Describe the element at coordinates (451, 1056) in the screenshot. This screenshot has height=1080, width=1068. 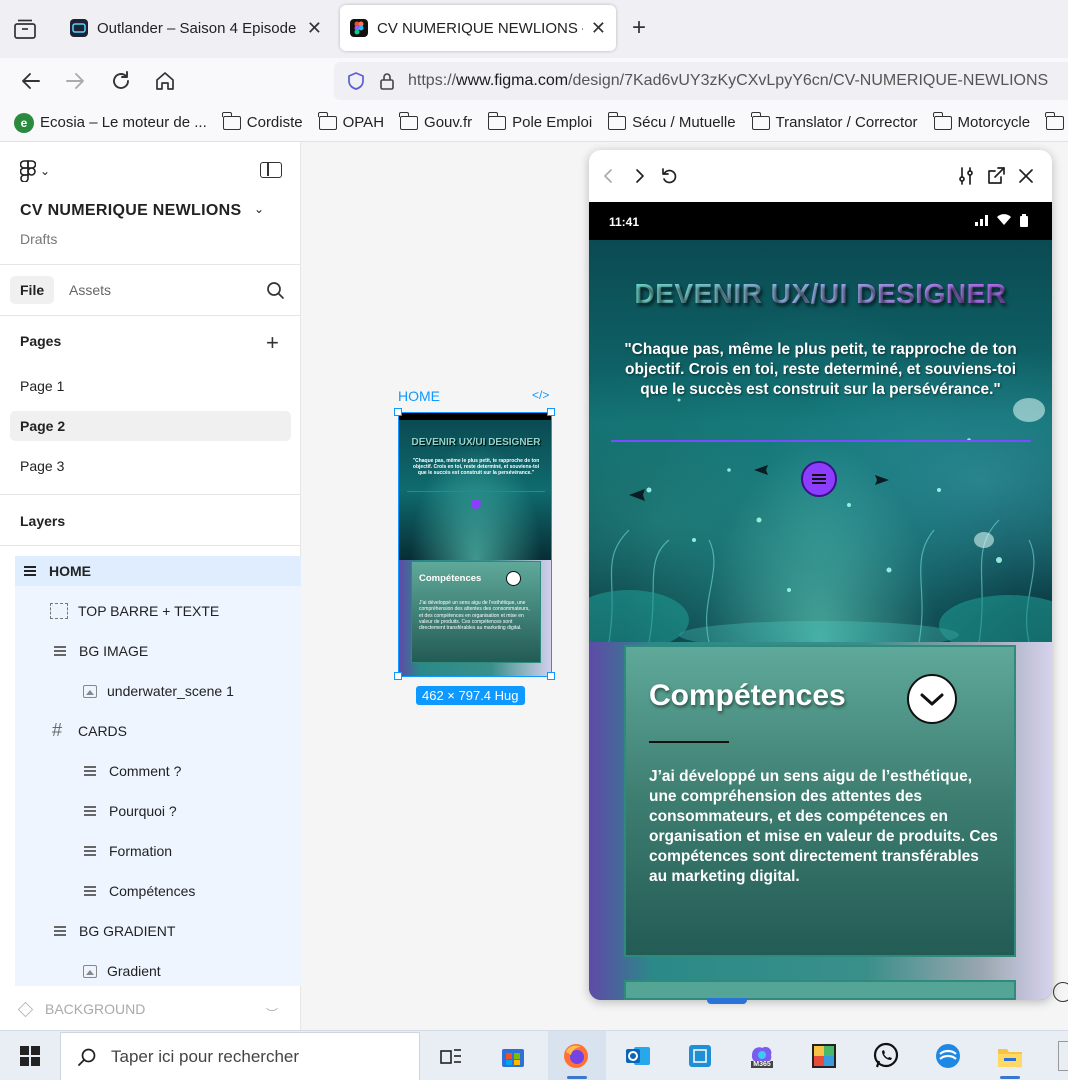
I see `task-view-icon` at that location.